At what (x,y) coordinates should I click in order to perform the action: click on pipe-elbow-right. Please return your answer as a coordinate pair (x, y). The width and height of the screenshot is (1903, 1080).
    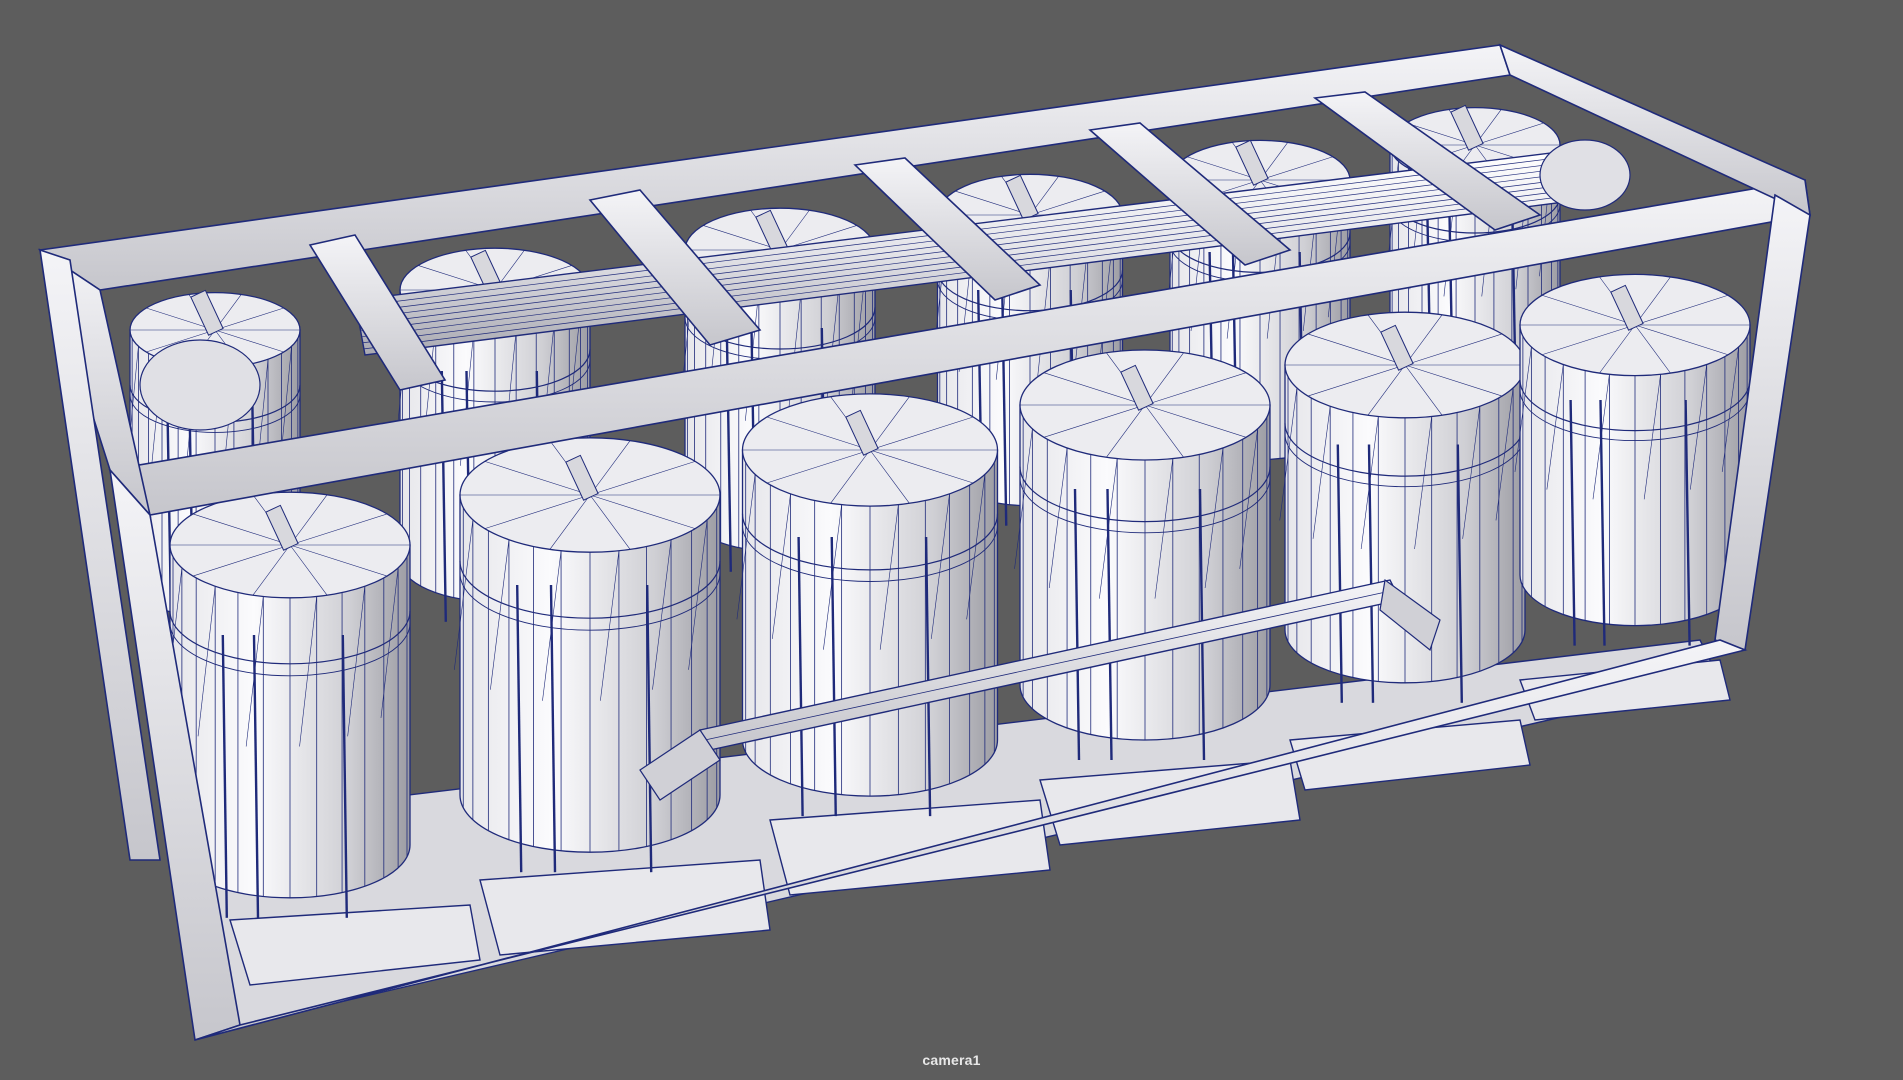
    Looking at the image, I should click on (1585, 175).